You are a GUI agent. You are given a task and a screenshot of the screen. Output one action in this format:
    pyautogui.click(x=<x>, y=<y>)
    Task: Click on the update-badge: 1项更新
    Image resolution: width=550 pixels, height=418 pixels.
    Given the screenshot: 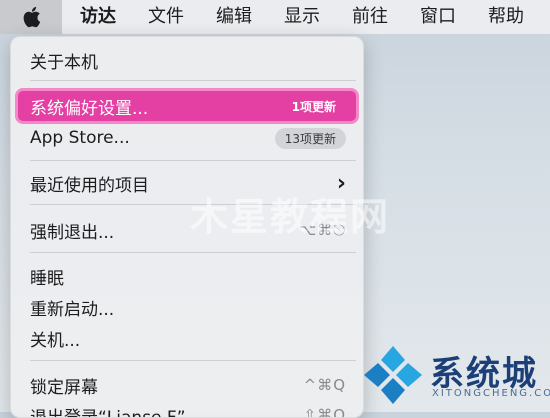 What is the action you would take?
    pyautogui.click(x=314, y=106)
    